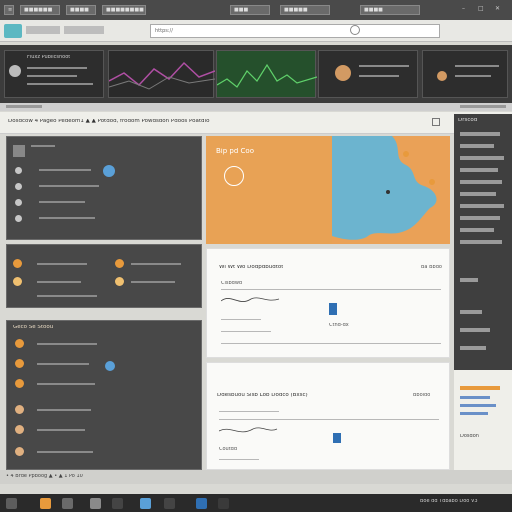 Image resolution: width=512 pixels, height=512 pixels. What do you see at coordinates (355, 30) in the screenshot?
I see `refresh-icon` at bounding box center [355, 30].